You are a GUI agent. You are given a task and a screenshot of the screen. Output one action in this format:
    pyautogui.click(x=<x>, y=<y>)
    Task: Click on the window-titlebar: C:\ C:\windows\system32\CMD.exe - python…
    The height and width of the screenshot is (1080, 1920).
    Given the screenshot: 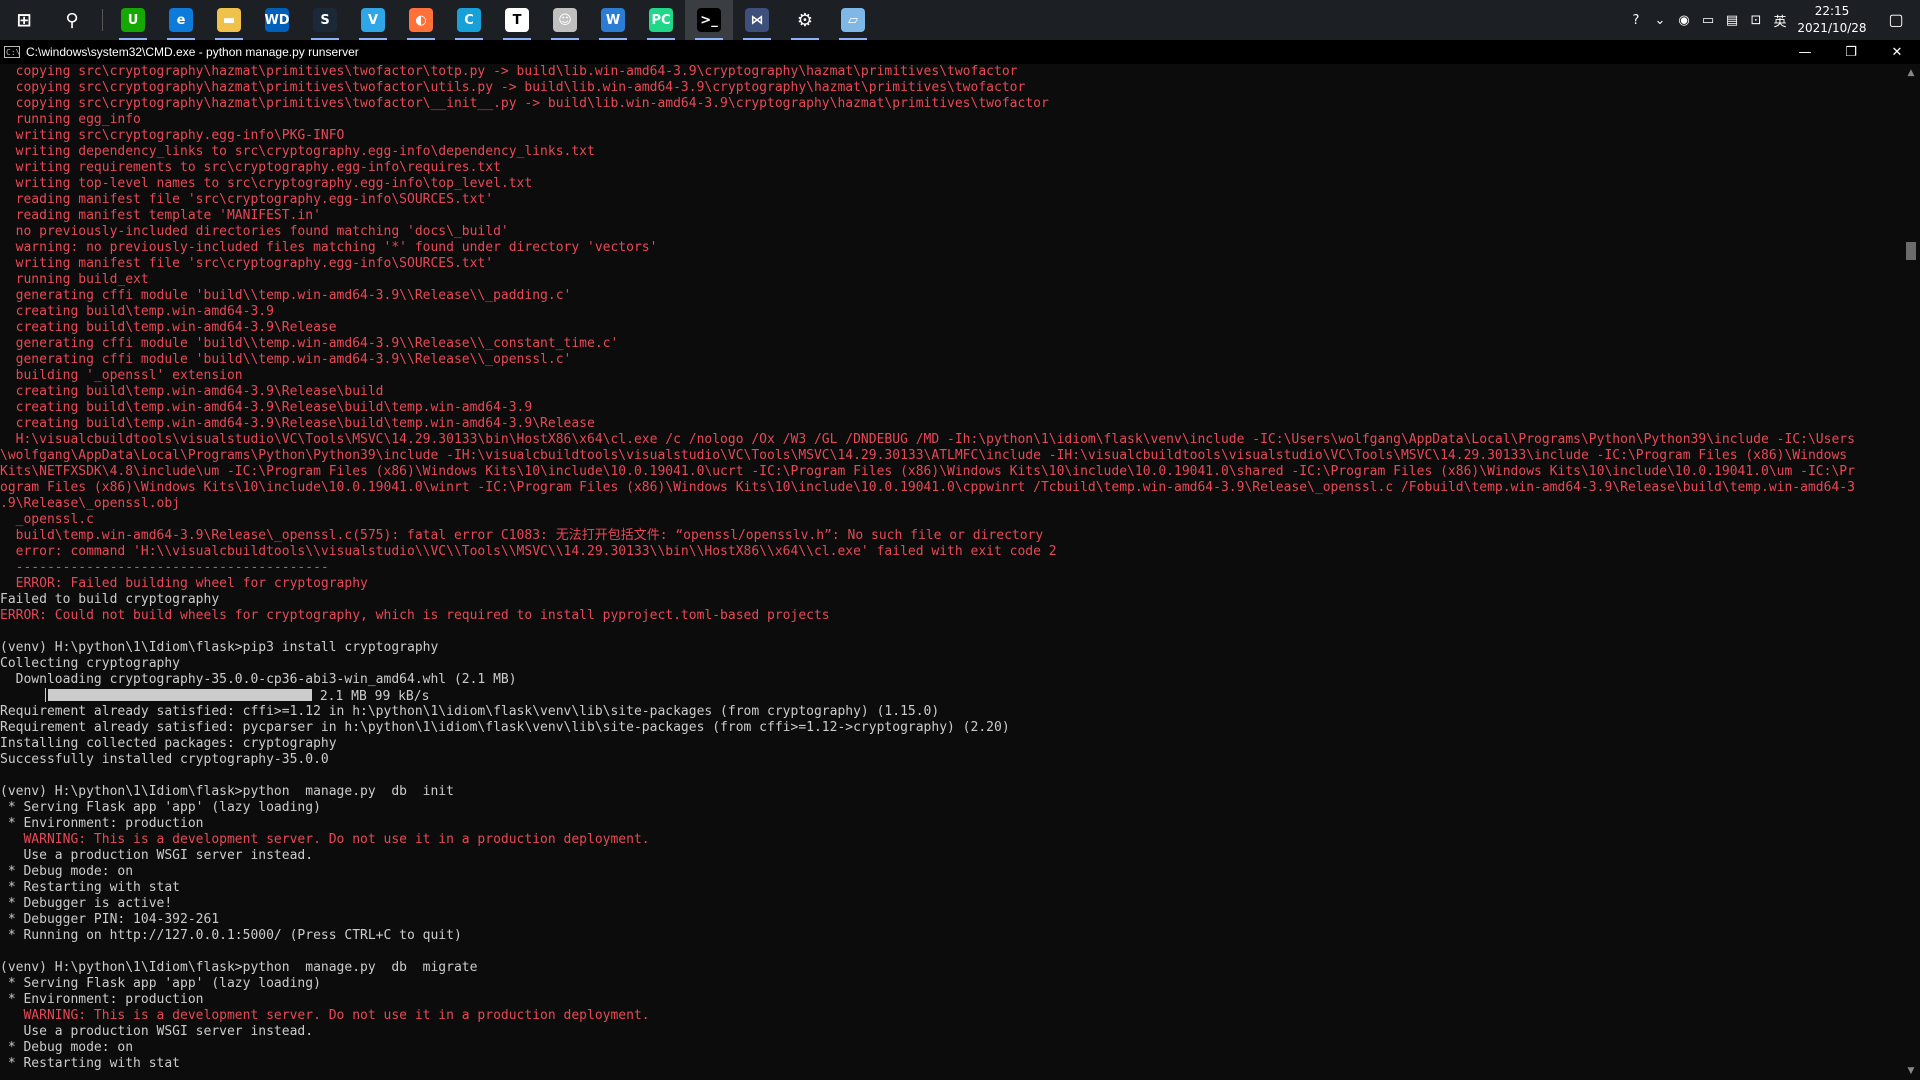 What is the action you would take?
    pyautogui.click(x=960, y=52)
    